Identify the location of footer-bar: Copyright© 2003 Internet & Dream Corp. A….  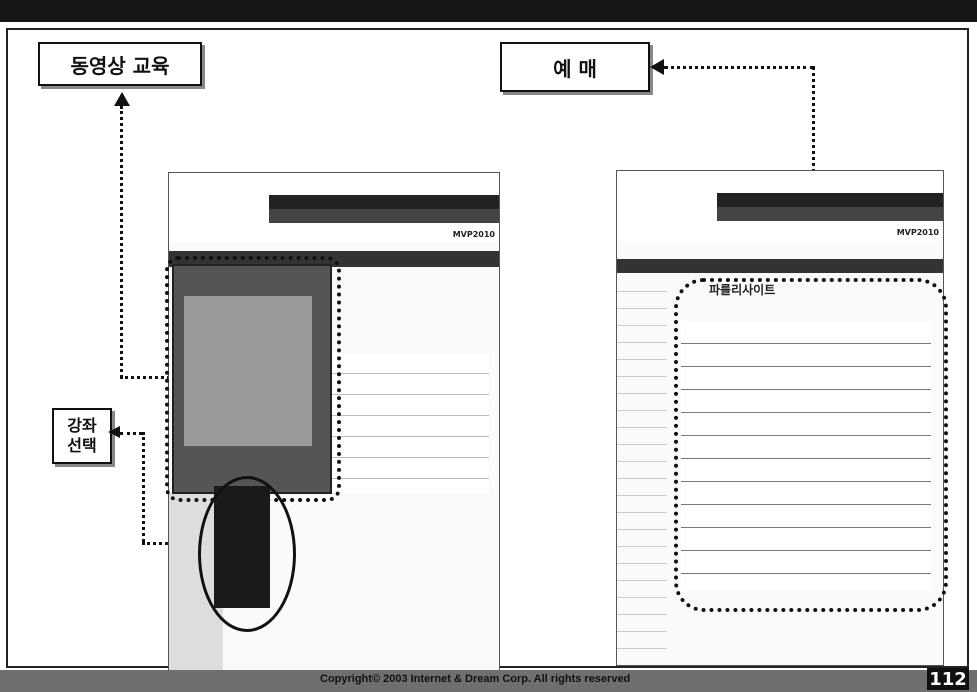
(488, 681).